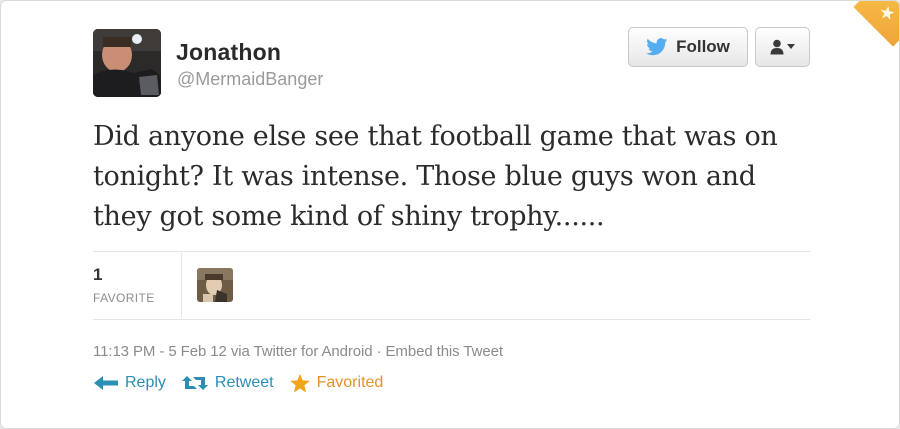 Image resolution: width=900 pixels, height=429 pixels. I want to click on favorite-count: 1, so click(97, 275).